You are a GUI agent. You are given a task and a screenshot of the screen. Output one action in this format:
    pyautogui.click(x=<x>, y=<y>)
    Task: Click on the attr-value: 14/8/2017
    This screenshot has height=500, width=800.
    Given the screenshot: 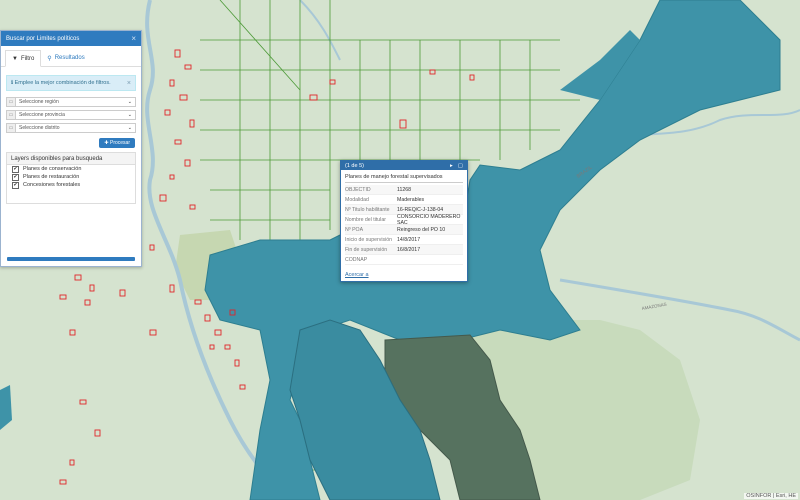 What is the action you would take?
    pyautogui.click(x=409, y=239)
    